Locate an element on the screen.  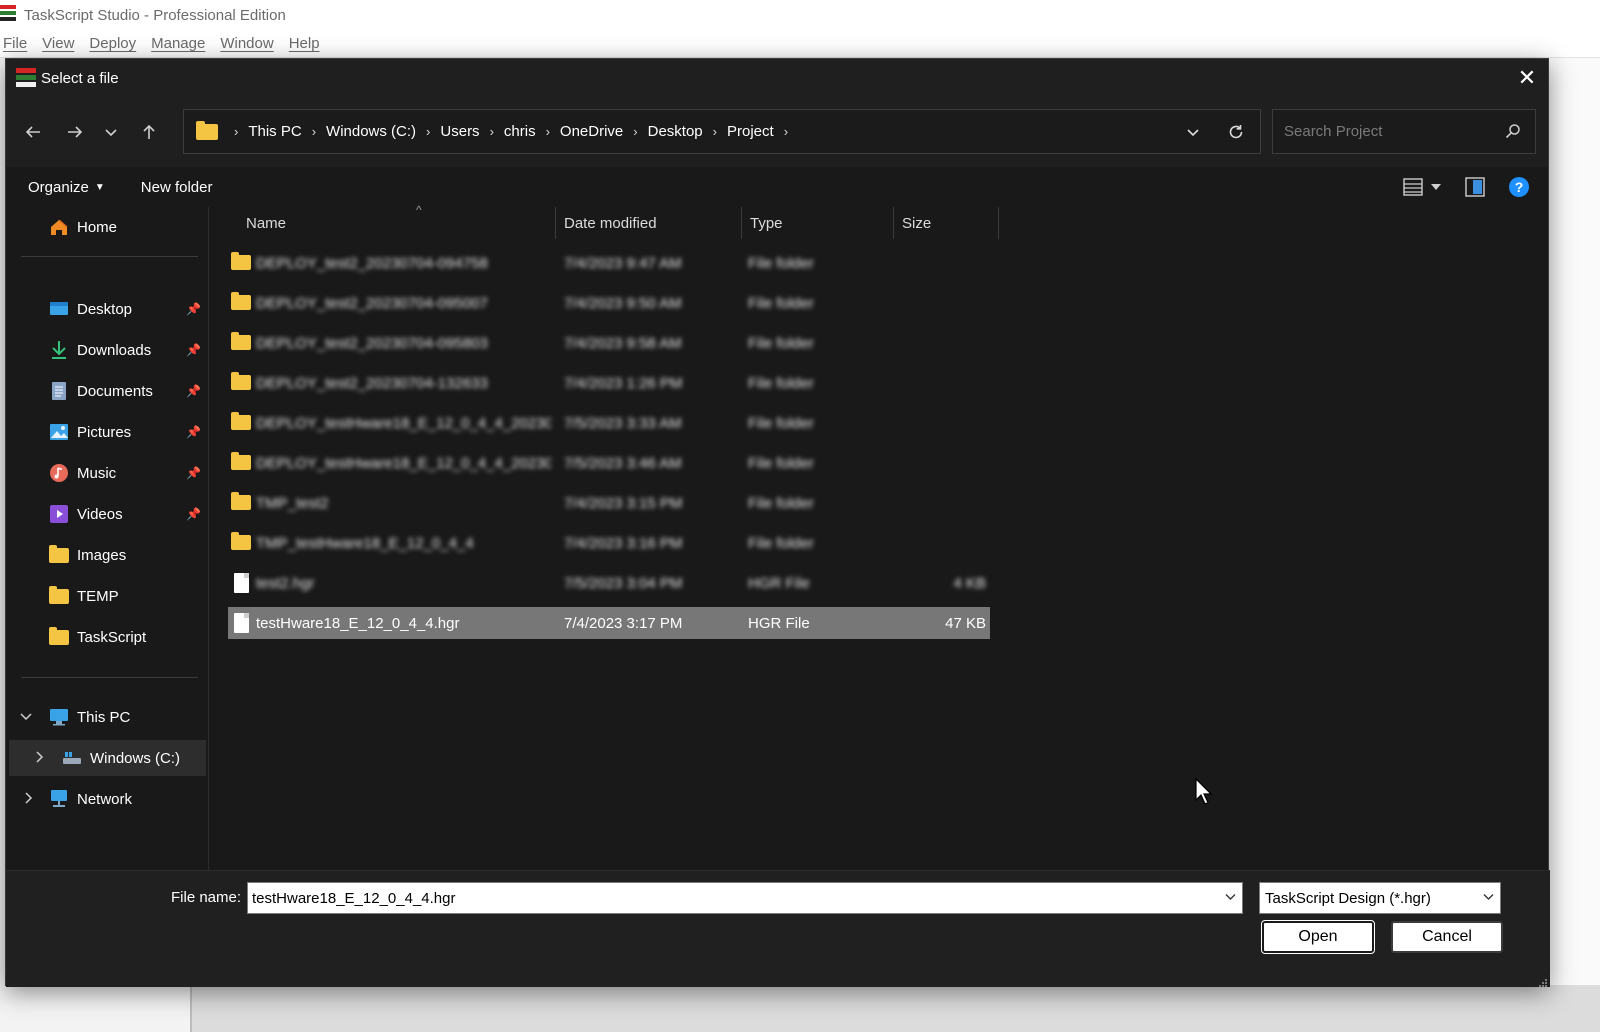
file-type: HGR File is located at coordinates (779, 583).